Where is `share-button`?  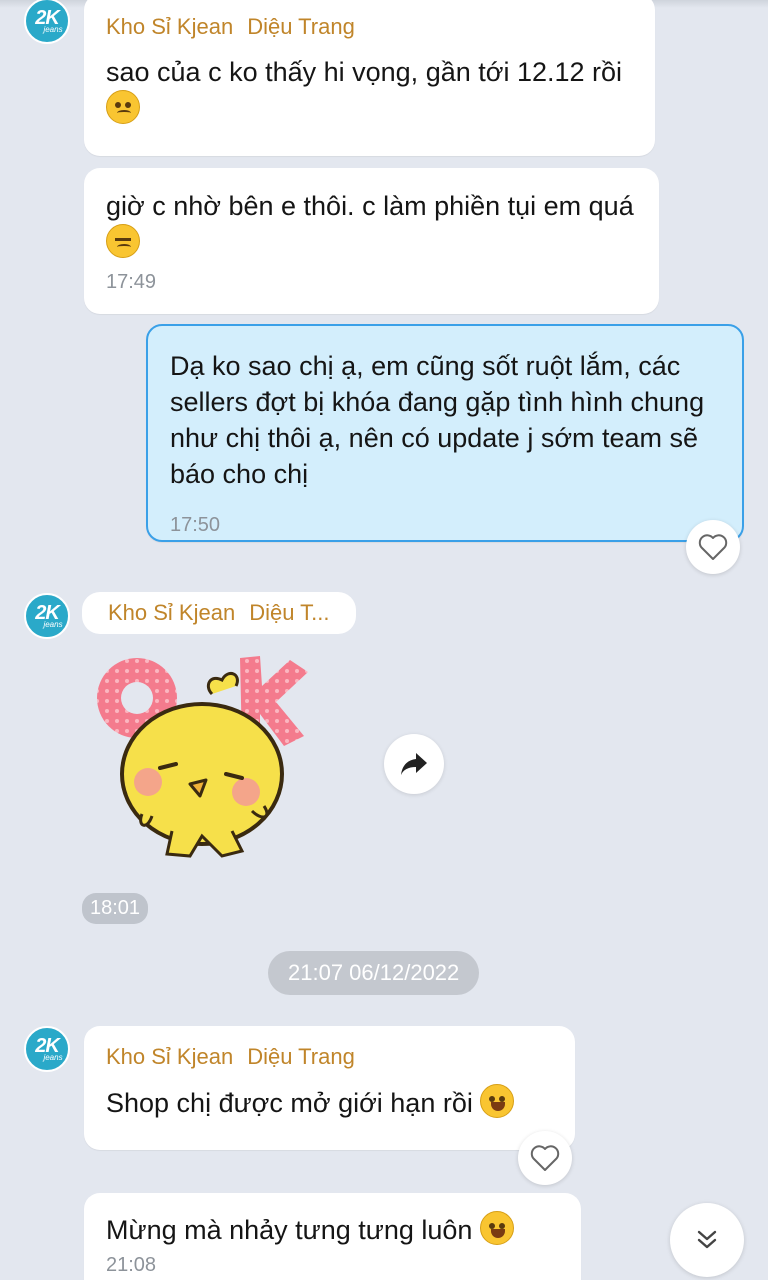
share-button is located at coordinates (414, 764).